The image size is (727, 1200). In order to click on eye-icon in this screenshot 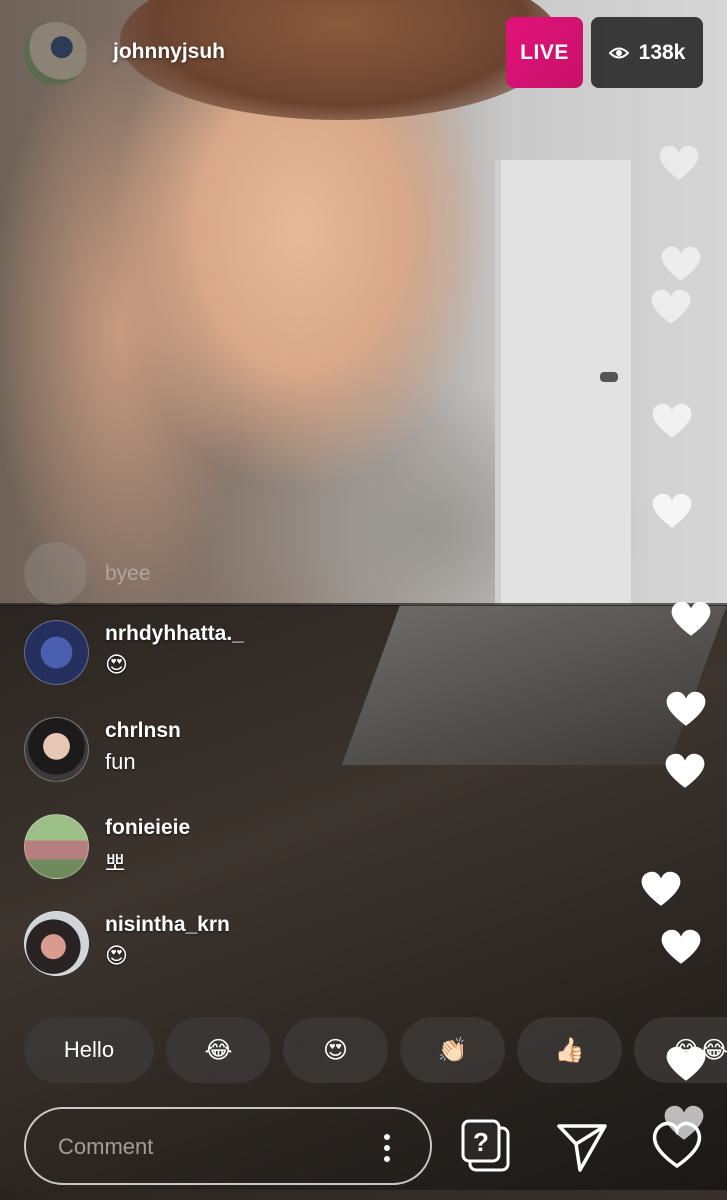, I will do `click(618, 52)`.